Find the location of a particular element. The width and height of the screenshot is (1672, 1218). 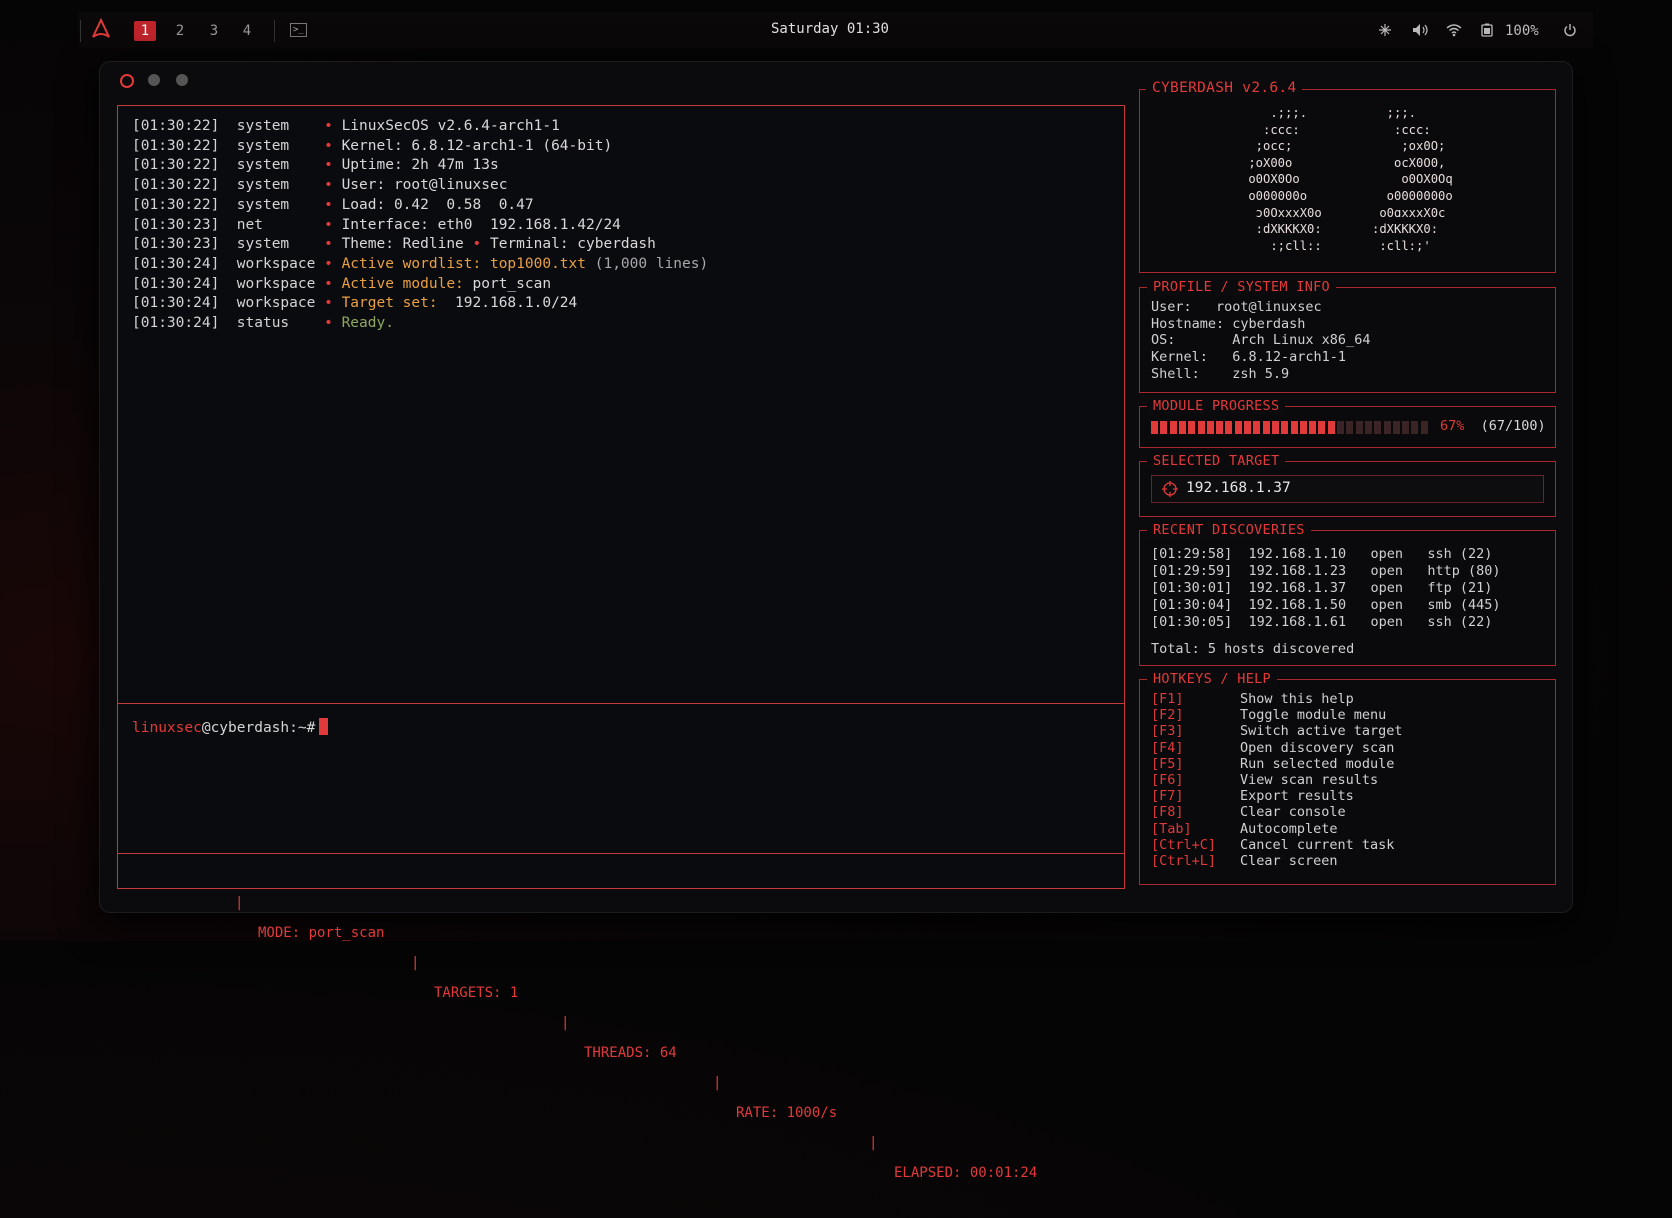

workspace-2-button: 2 is located at coordinates (180, 31).